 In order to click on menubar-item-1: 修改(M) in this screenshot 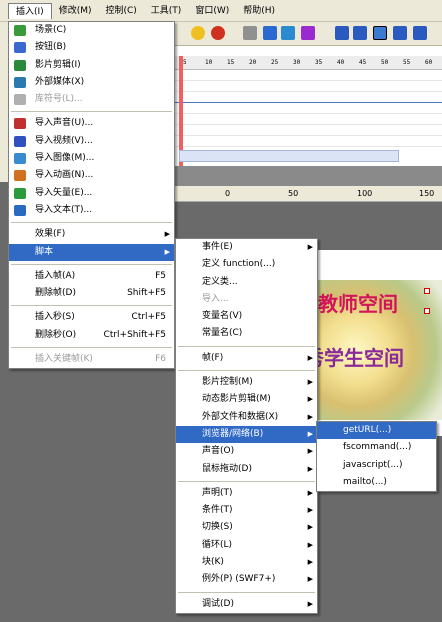, I will do `click(75, 11)`.